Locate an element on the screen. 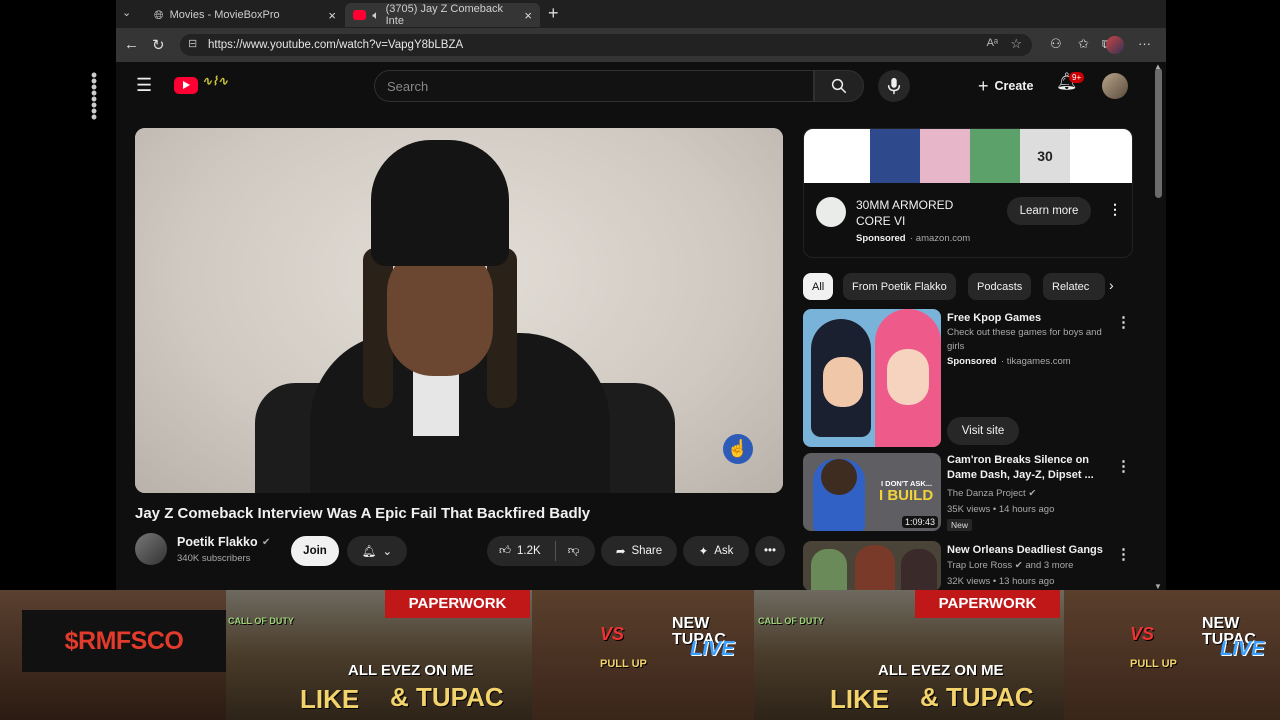 This screenshot has width=1280, height=720. tab-movieboxpro: 🌐︎ Movies - MovieBoxPro × is located at coordinates (245, 15).